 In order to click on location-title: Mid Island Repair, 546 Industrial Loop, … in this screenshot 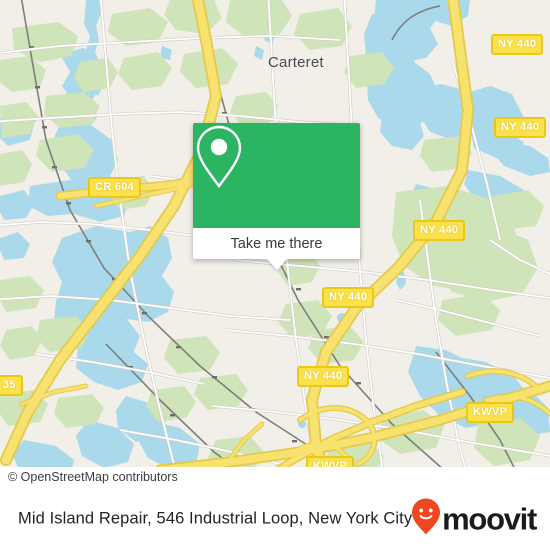, I will do `click(215, 518)`.